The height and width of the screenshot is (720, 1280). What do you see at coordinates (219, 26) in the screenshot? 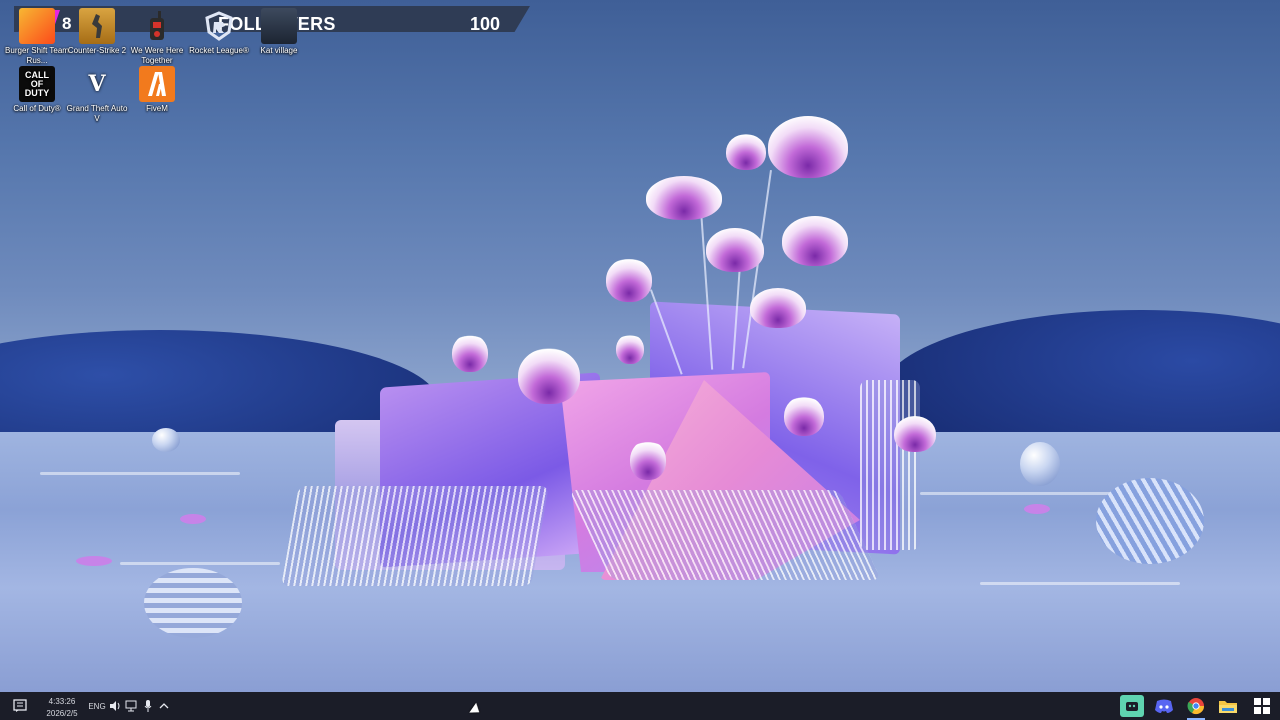
I see `rocket-league-icon` at bounding box center [219, 26].